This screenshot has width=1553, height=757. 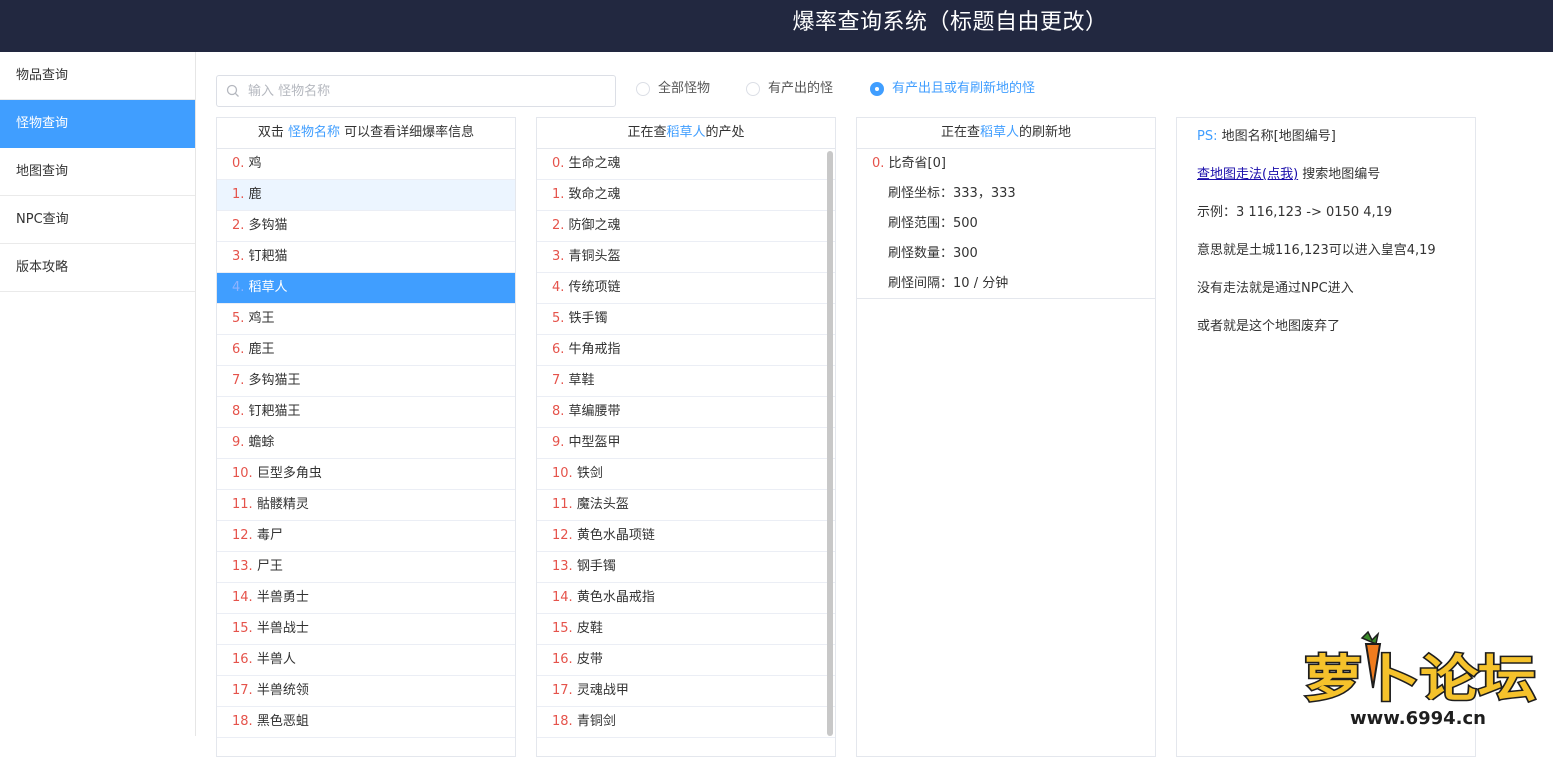 I want to click on drop-row: 13. 钢手镯, so click(x=686, y=567).